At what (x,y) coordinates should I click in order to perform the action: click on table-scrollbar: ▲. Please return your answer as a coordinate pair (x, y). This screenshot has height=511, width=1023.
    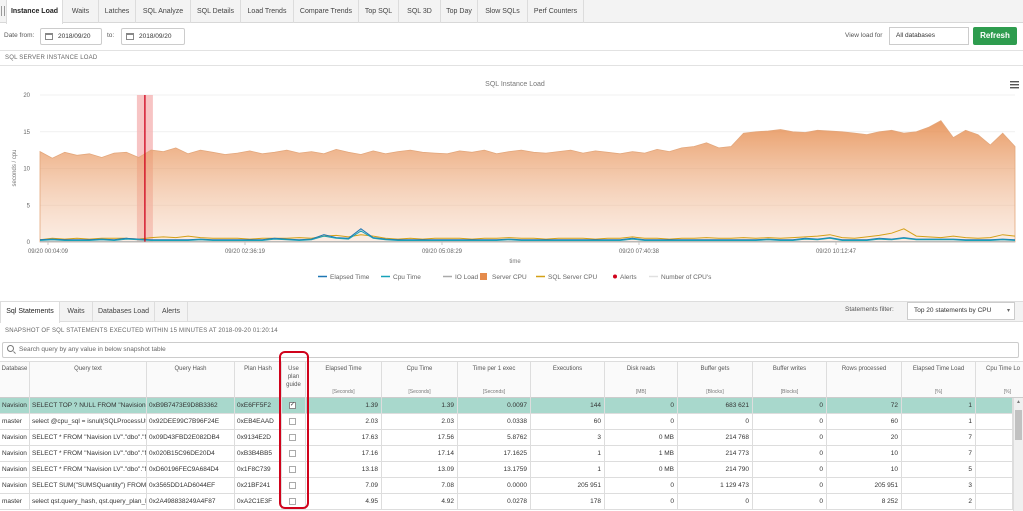
    Looking at the image, I should click on (1018, 454).